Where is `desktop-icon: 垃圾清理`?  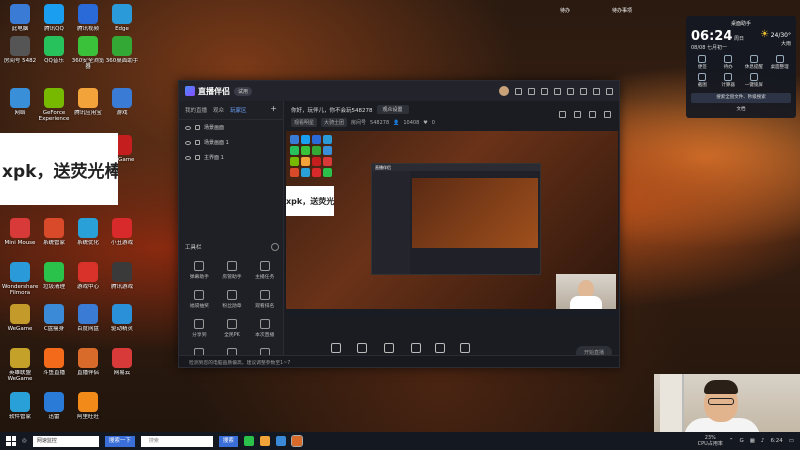
desktop-icon: 垃圾清理 is located at coordinates (54, 276).